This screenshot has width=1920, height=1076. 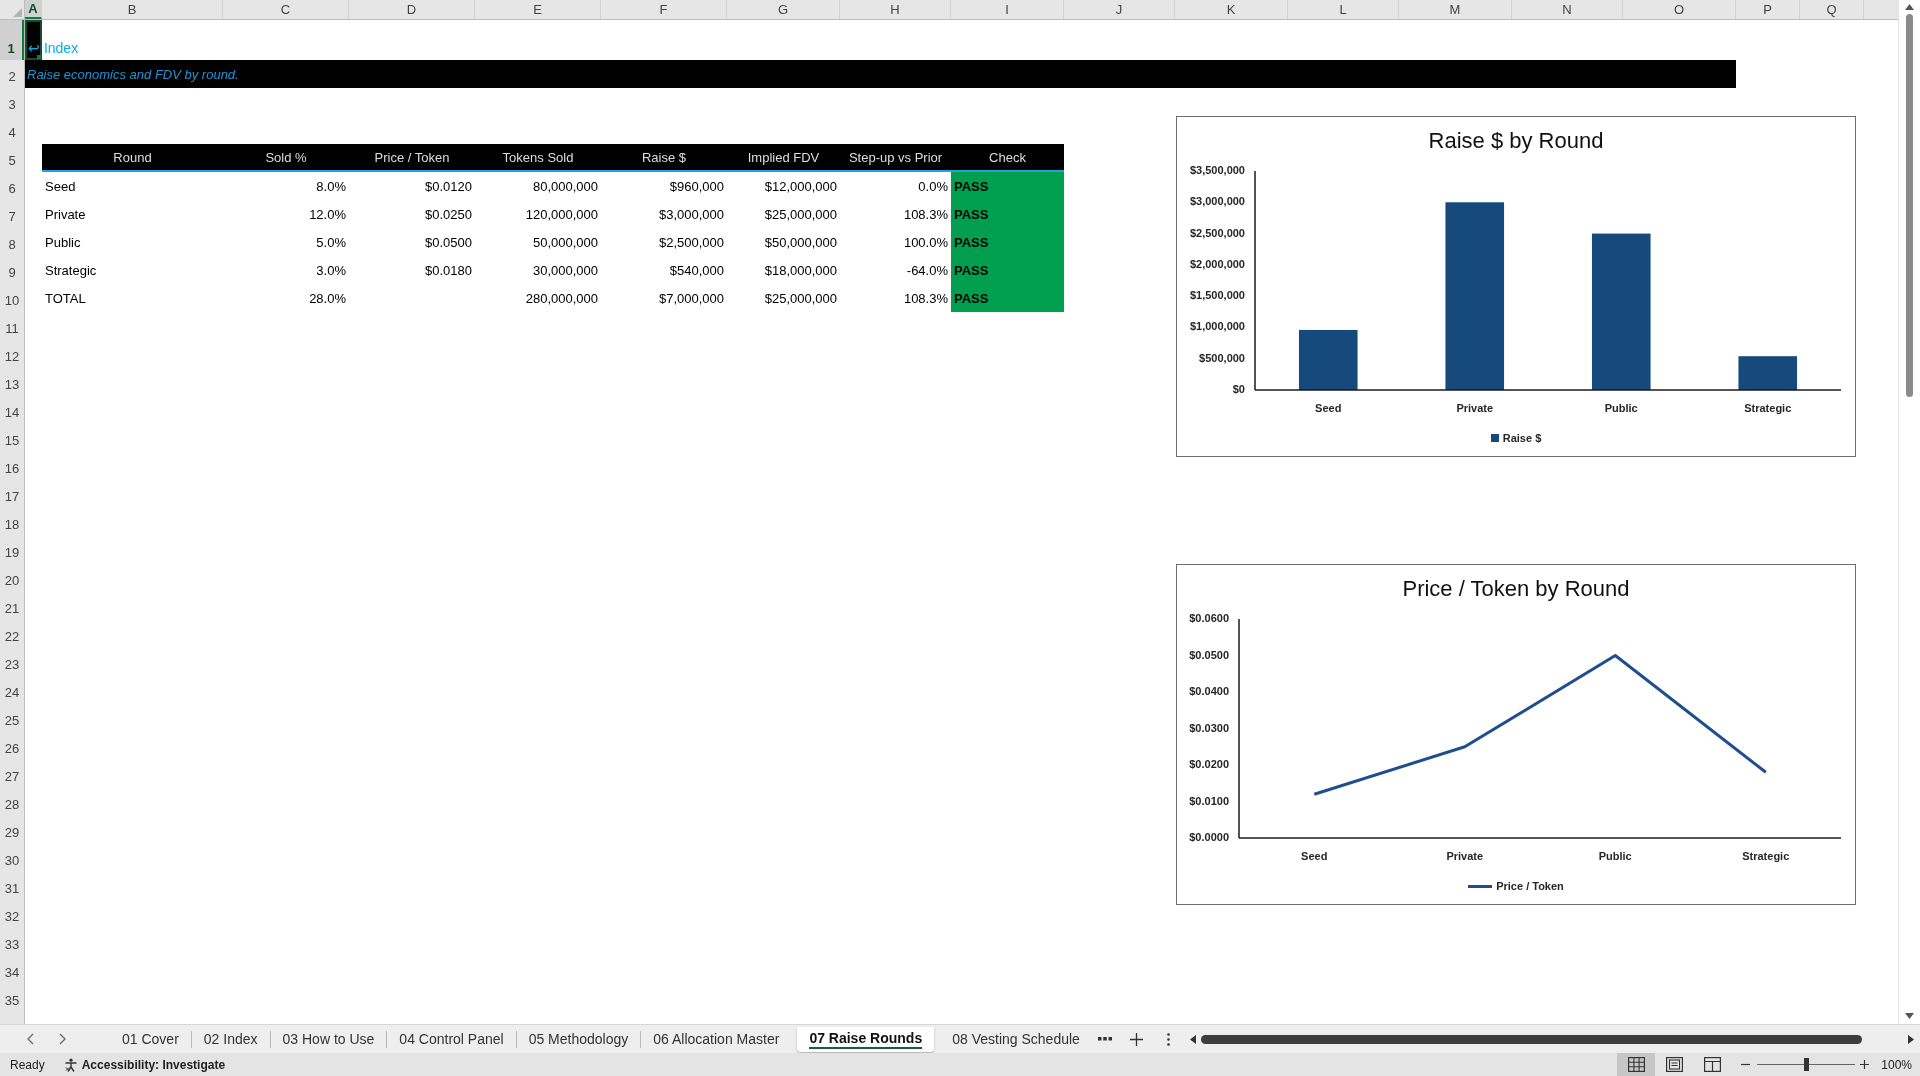 I want to click on subtitle: Raise economics and FDV by round., so click(x=133, y=74).